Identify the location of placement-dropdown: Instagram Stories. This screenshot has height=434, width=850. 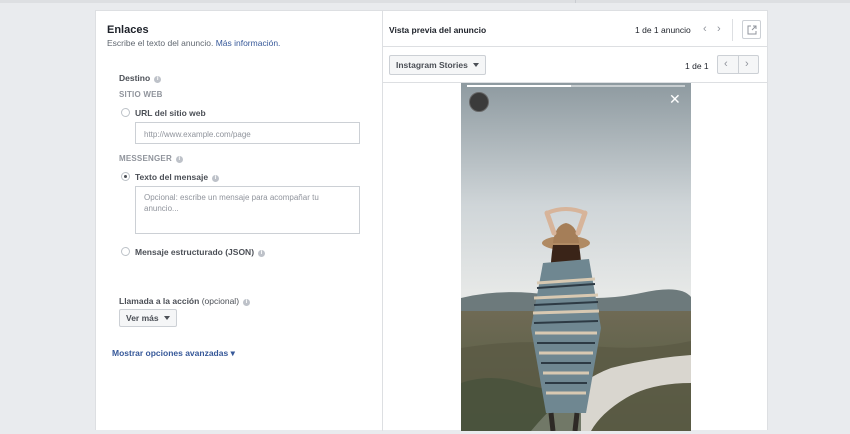
(437, 65).